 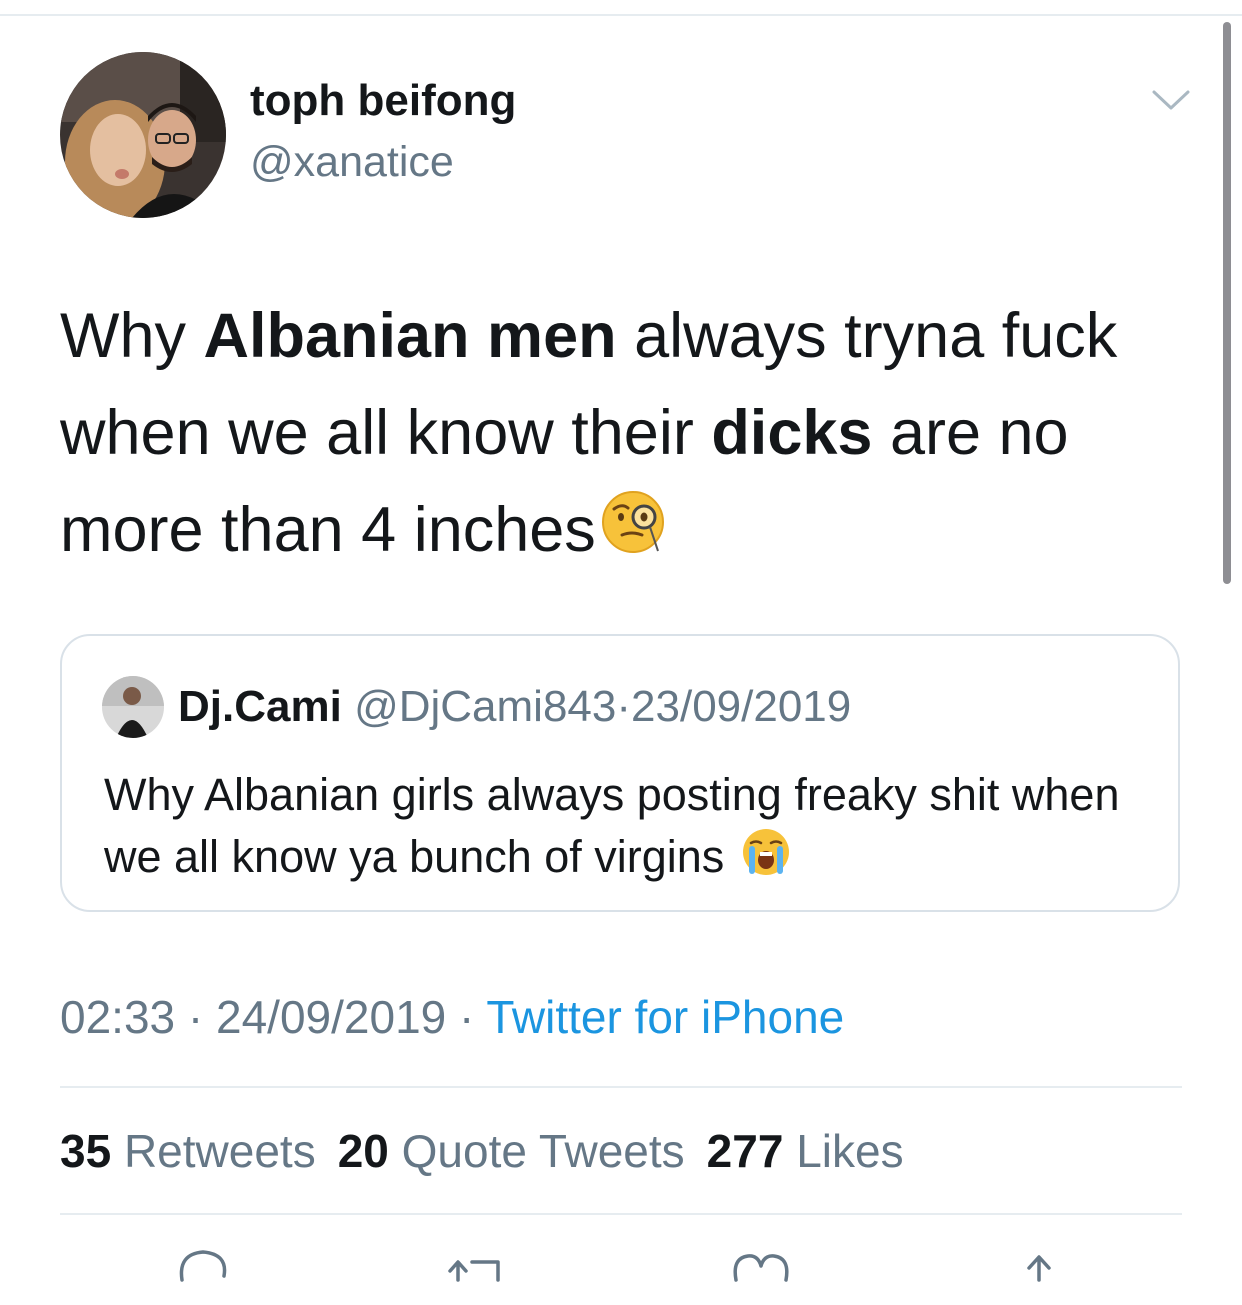 I want to click on top-divider, so click(x=621, y=15).